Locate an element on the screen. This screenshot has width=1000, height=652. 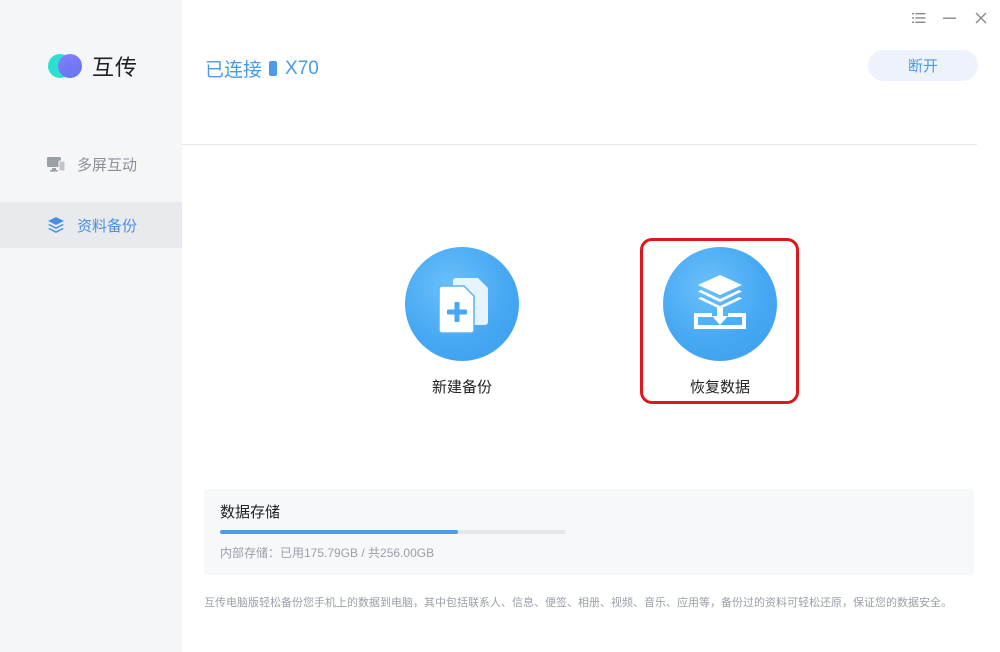
disconnect-button: 断开 is located at coordinates (923, 65).